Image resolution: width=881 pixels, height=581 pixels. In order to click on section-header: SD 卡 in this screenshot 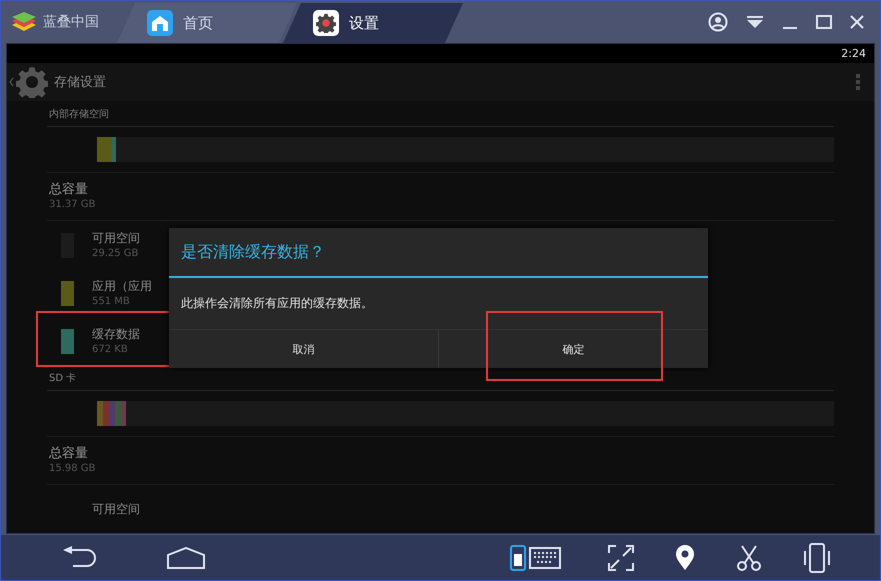, I will do `click(62, 378)`.